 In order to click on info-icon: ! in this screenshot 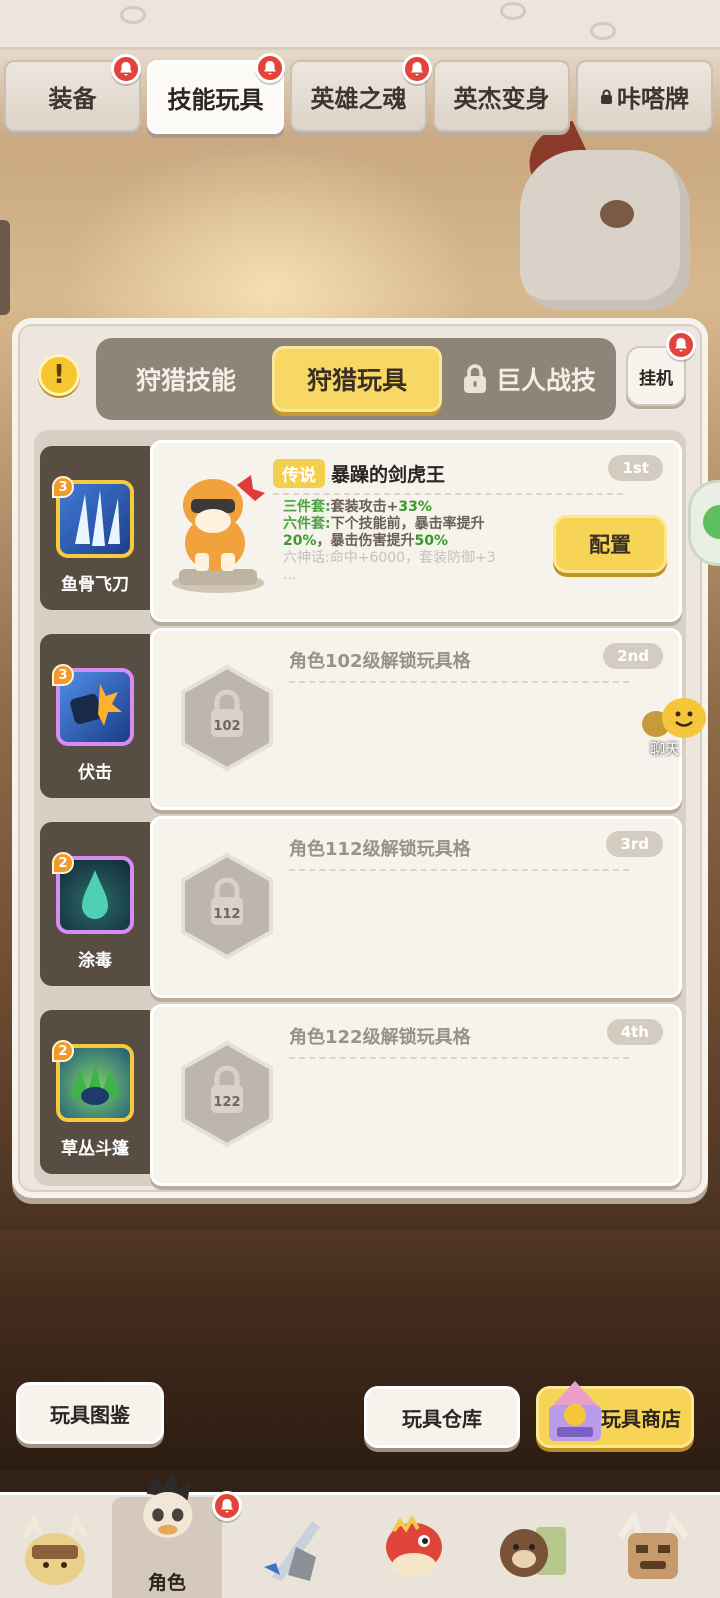, I will do `click(59, 375)`.